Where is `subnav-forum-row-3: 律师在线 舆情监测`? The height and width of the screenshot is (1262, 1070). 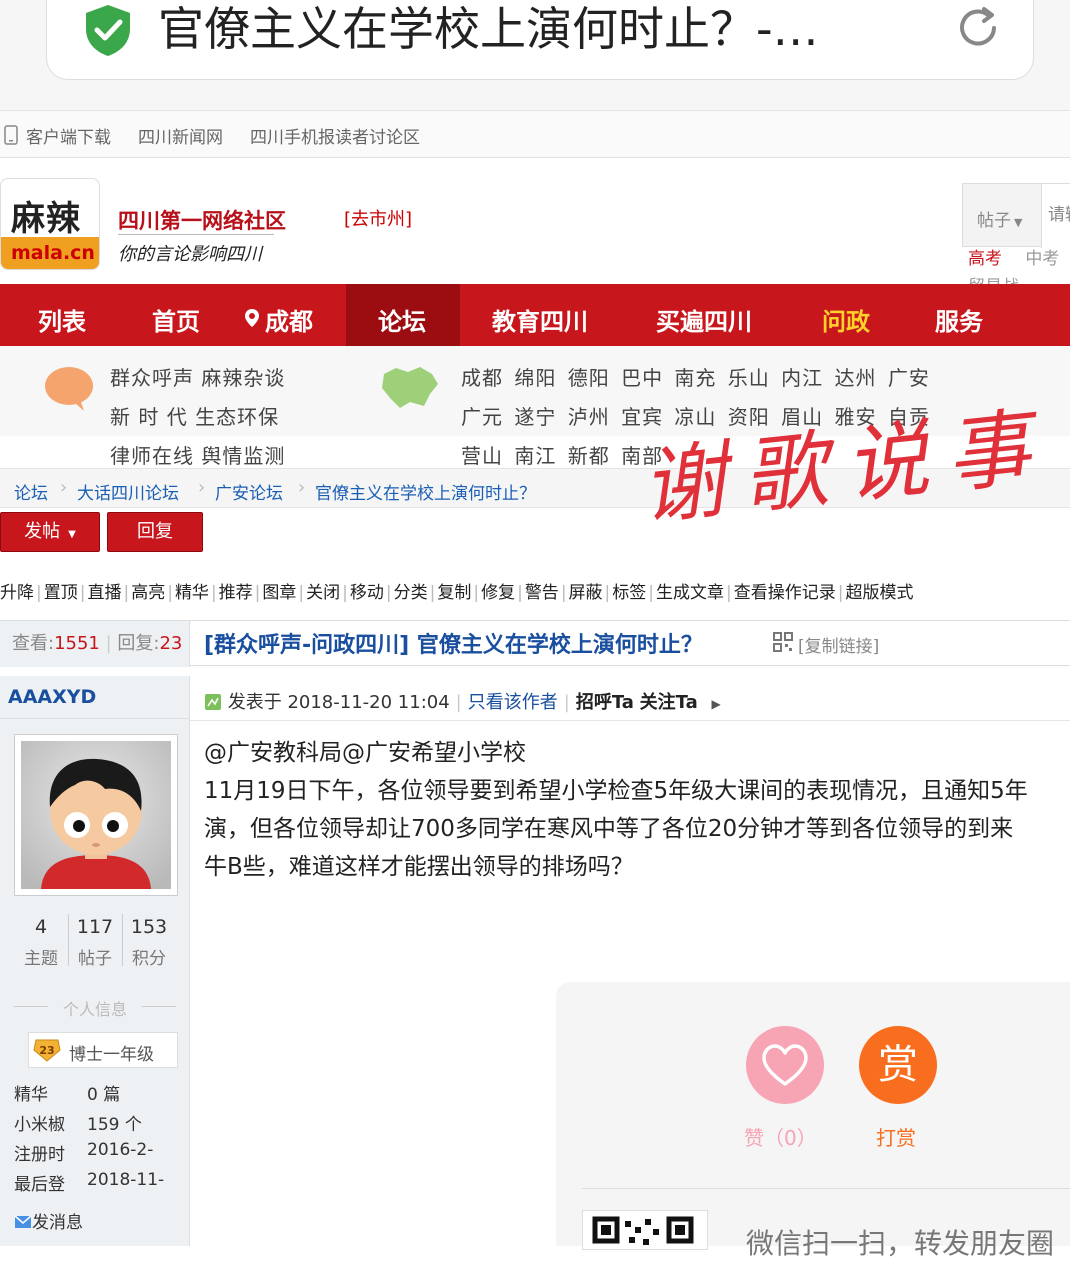
subnav-forum-row-3: 律师在线 舆情监测 is located at coordinates (197, 454).